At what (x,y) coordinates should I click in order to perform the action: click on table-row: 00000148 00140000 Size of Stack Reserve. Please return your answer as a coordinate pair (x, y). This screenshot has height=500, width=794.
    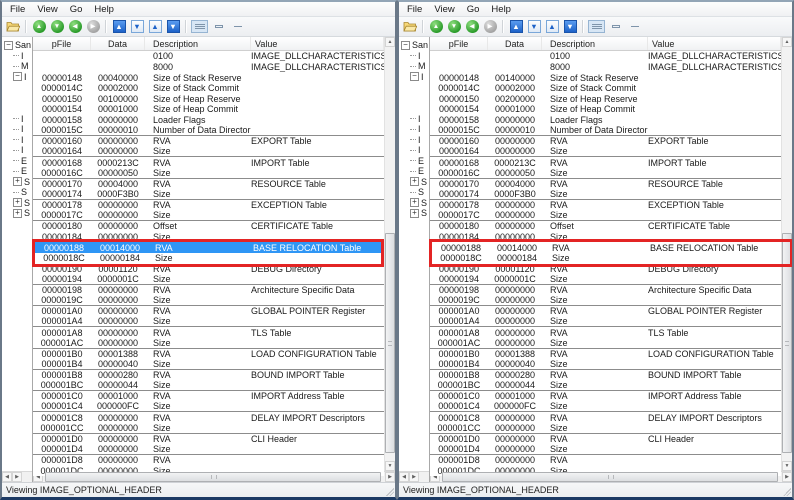
    Looking at the image, I should click on (605, 77).